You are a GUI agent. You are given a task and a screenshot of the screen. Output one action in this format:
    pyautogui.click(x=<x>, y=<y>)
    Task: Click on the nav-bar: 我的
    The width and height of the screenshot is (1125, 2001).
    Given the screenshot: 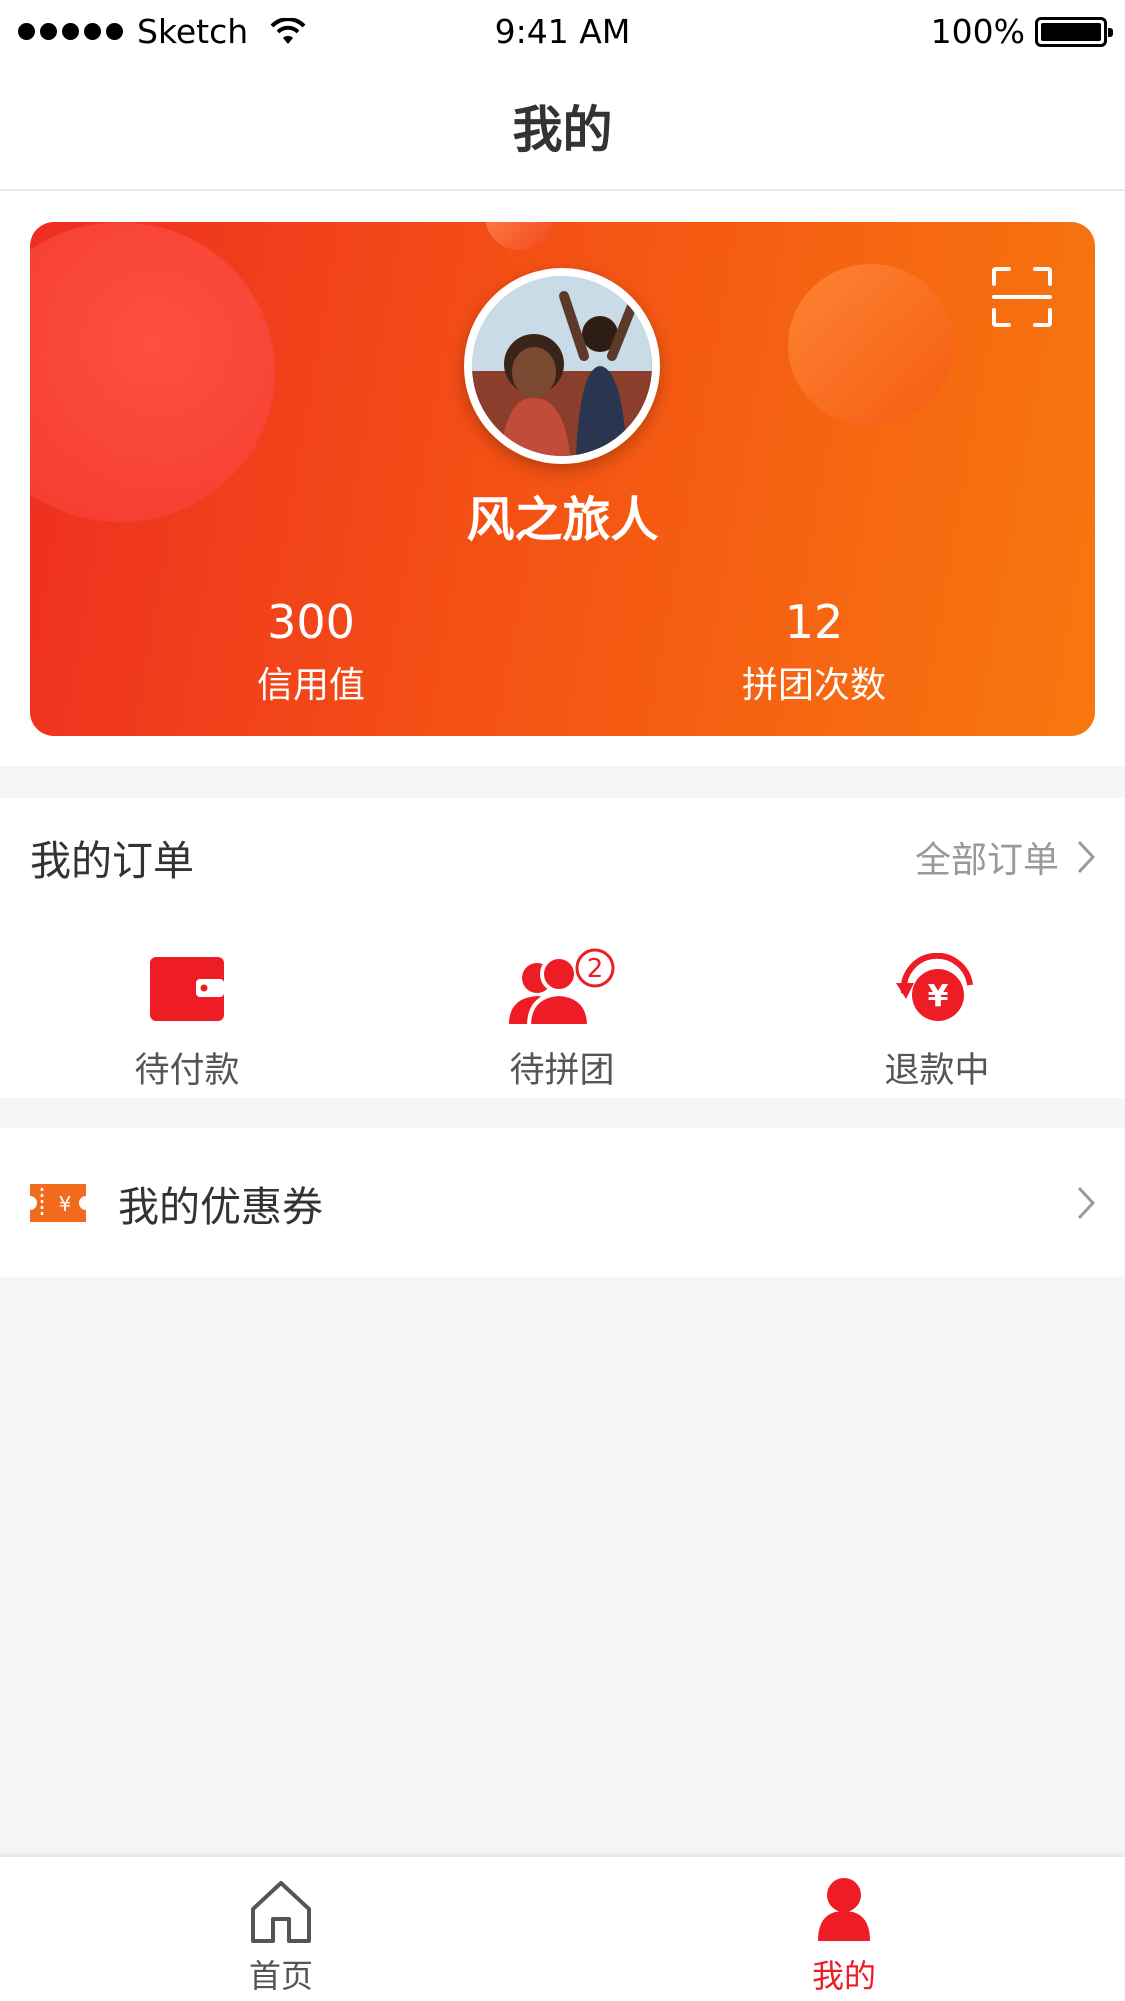 What is the action you would take?
    pyautogui.click(x=562, y=126)
    